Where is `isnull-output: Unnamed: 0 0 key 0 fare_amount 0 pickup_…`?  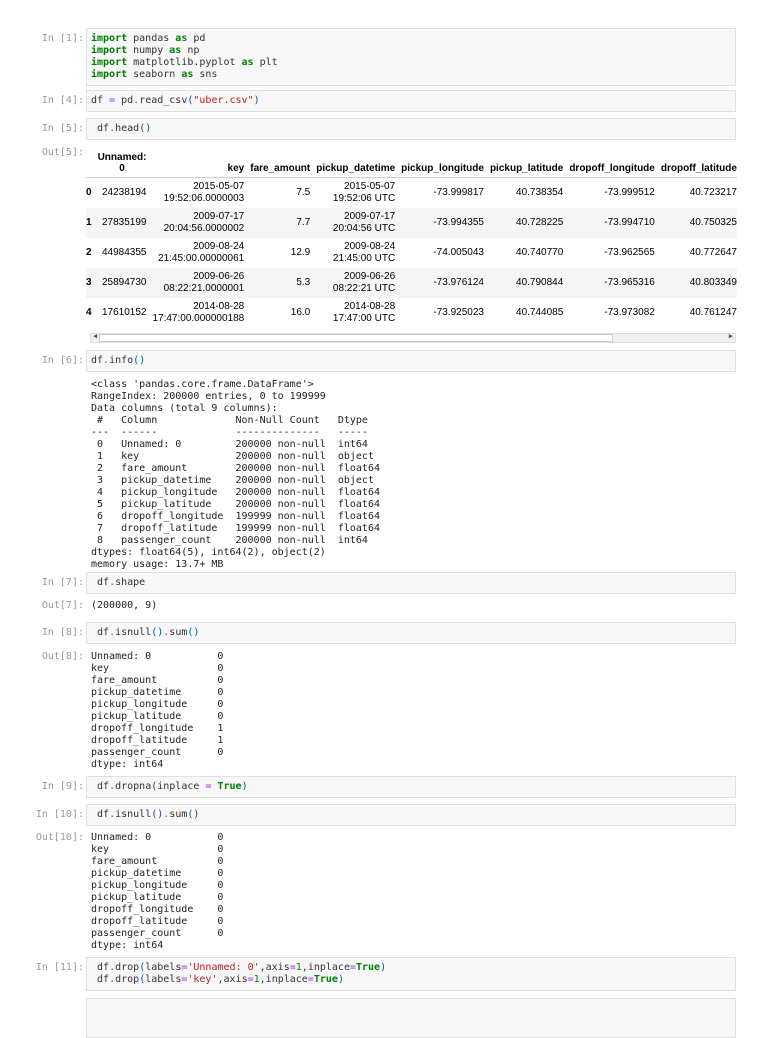 isnull-output: Unnamed: 0 0 key 0 fare_amount 0 pickup_… is located at coordinates (157, 710).